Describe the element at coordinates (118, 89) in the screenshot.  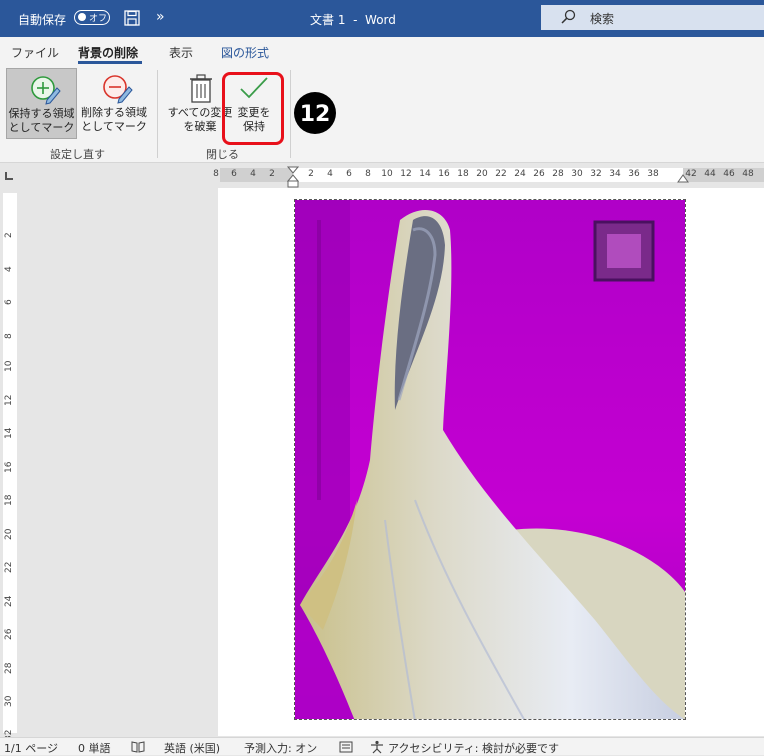
I see `mark-remove-icon` at that location.